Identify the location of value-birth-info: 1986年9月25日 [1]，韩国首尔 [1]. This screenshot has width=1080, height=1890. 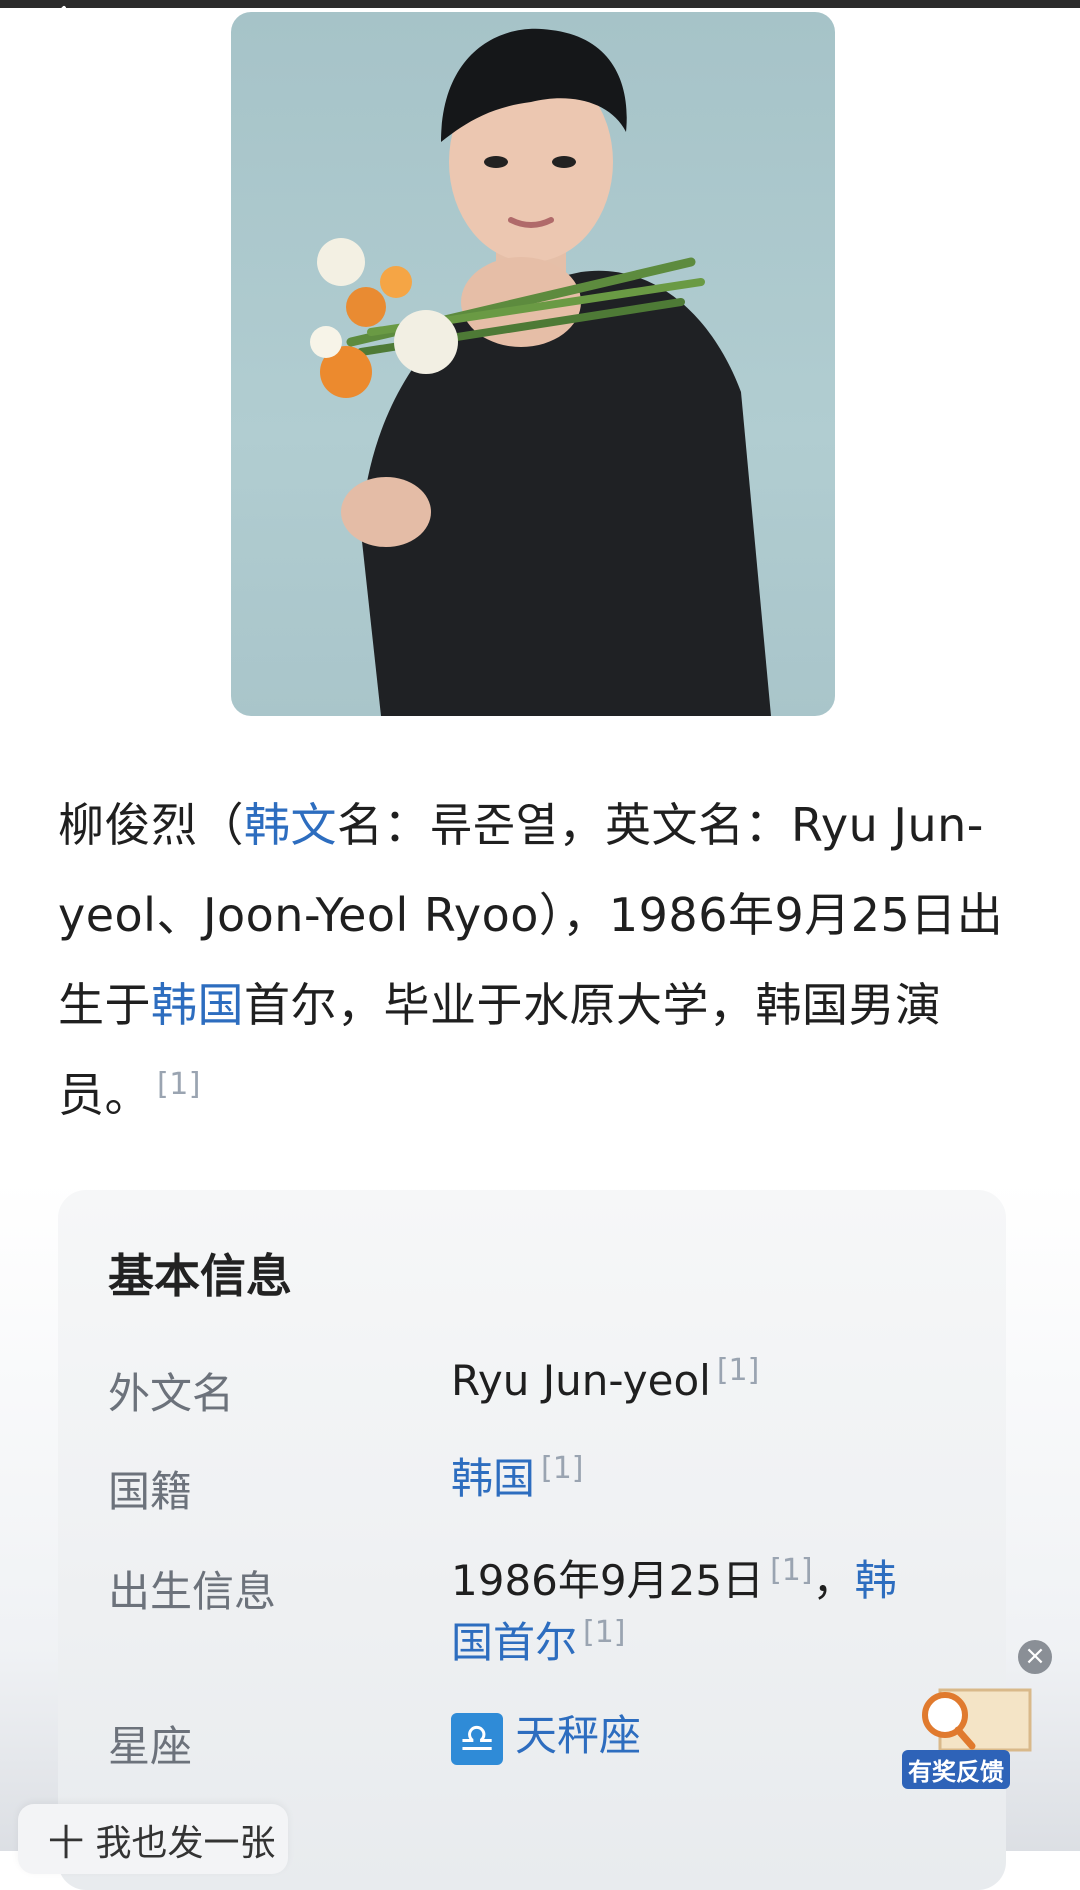
(691, 1612).